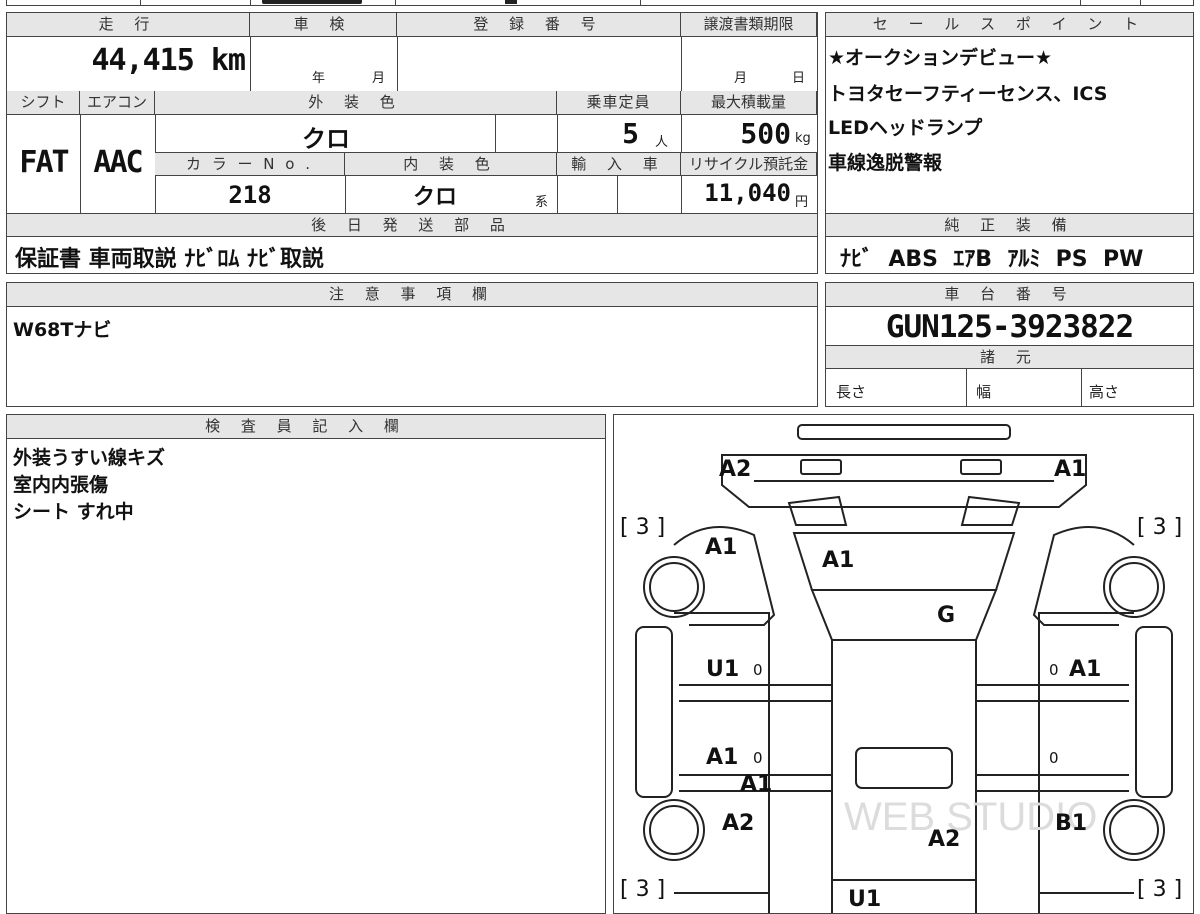 The height and width of the screenshot is (914, 1200). I want to click on maxload-value: 500, so click(765, 133).